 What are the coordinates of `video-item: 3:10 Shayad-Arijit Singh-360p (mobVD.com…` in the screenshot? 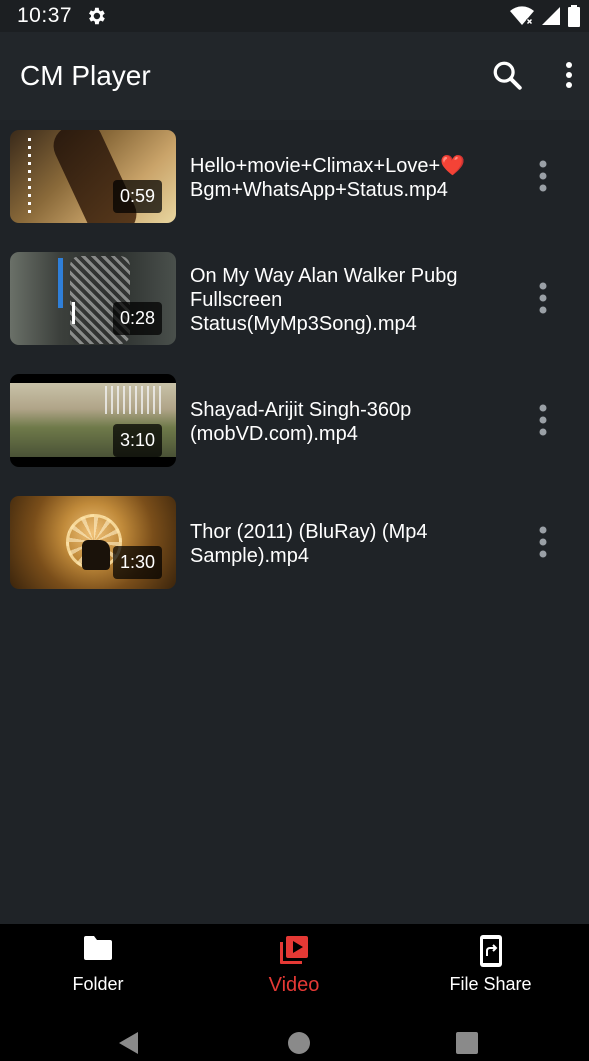 It's located at (294, 419).